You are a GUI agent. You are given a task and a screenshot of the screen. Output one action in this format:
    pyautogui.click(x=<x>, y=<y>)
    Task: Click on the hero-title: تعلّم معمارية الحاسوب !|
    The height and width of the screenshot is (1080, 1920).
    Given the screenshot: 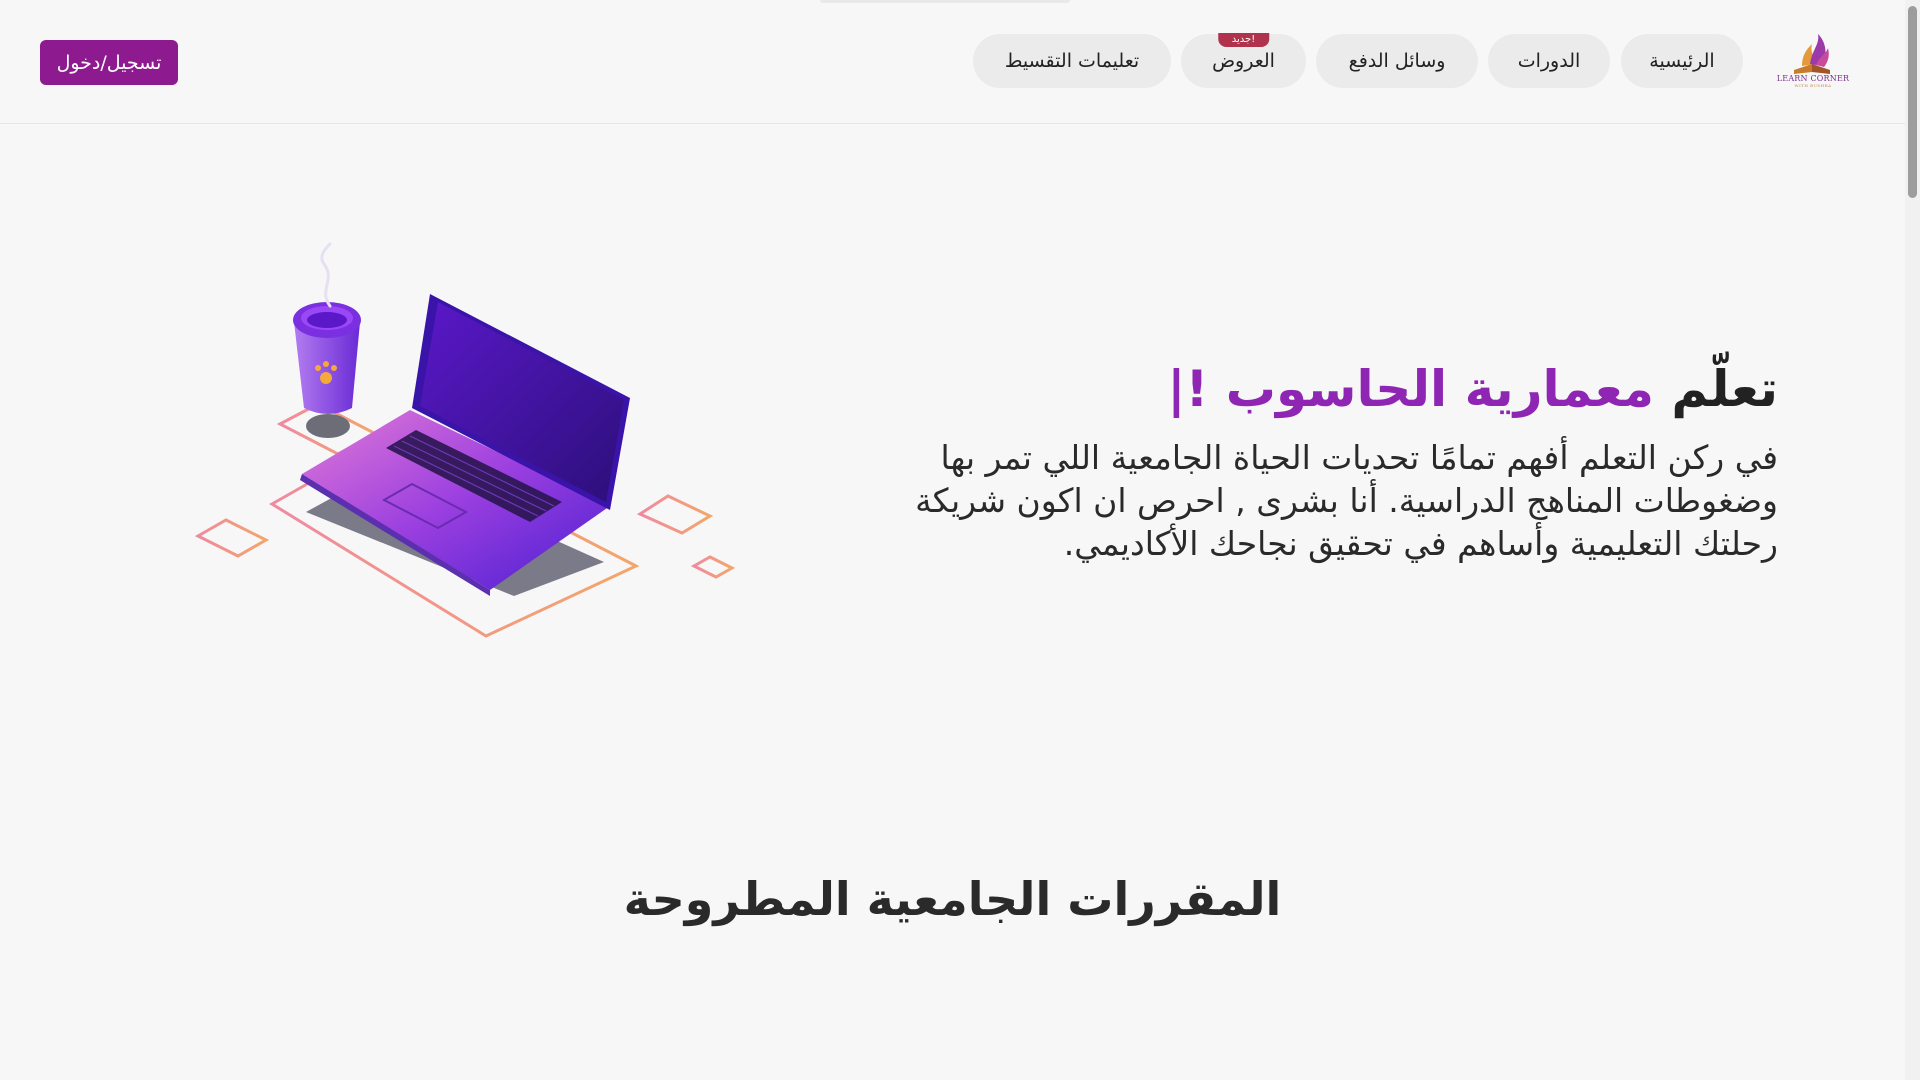 What is the action you would take?
    pyautogui.click(x=1472, y=389)
    